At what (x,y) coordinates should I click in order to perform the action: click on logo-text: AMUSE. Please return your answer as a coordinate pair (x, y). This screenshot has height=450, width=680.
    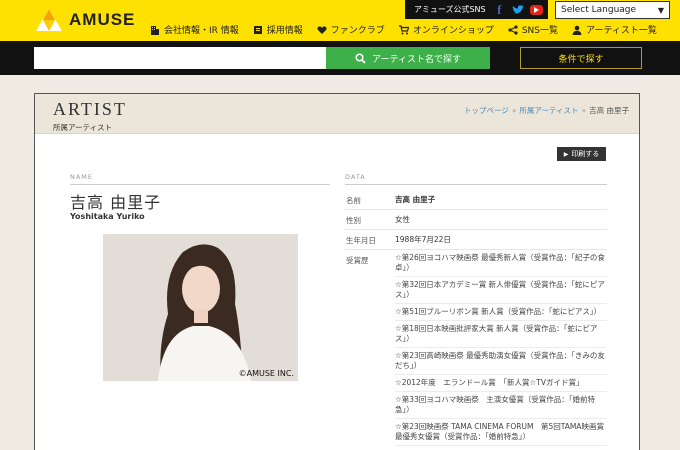
    Looking at the image, I should click on (102, 19).